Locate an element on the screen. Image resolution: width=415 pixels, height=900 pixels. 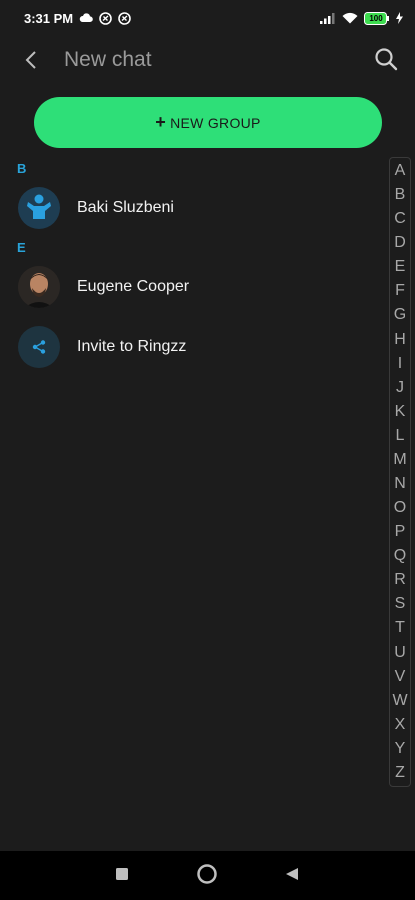
new-group-button: + NEW GROUP is located at coordinates (208, 122).